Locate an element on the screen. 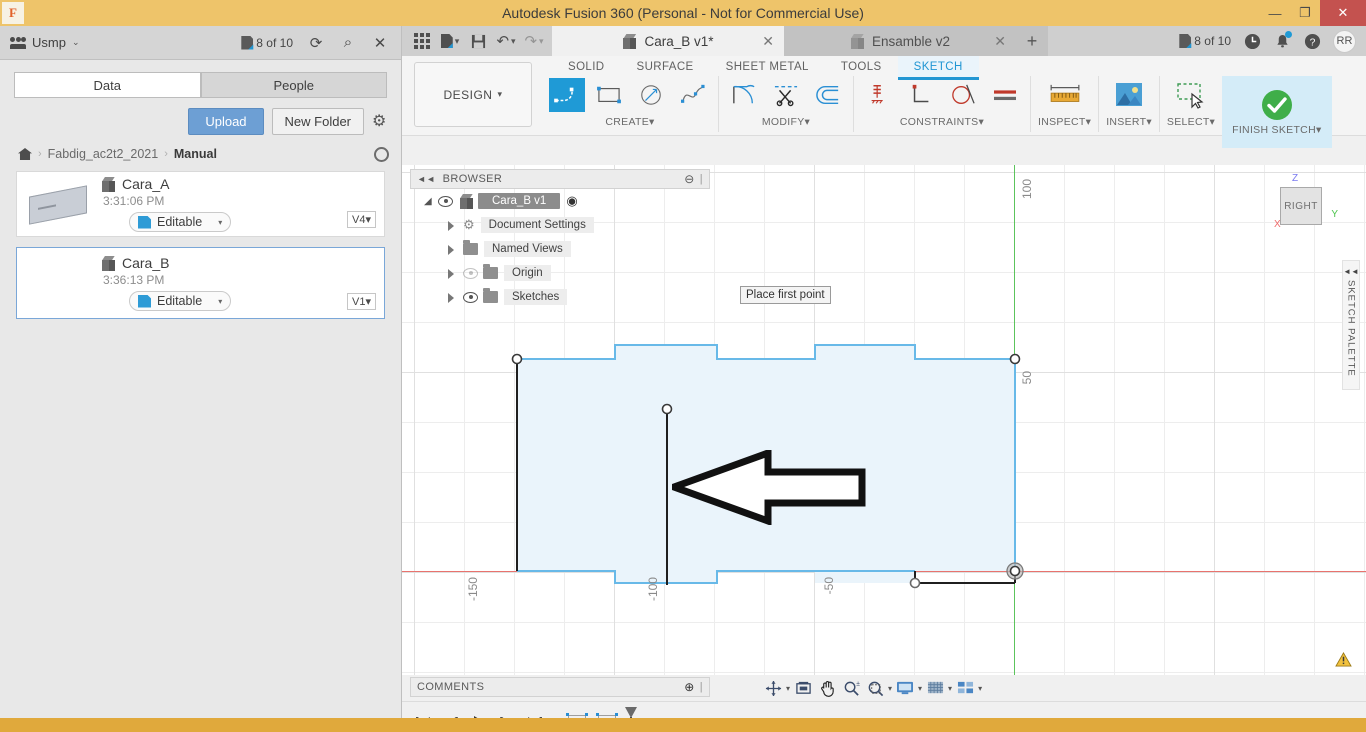 The image size is (1366, 732). hub-selector: Usmp ⌄ is located at coordinates (45, 42).